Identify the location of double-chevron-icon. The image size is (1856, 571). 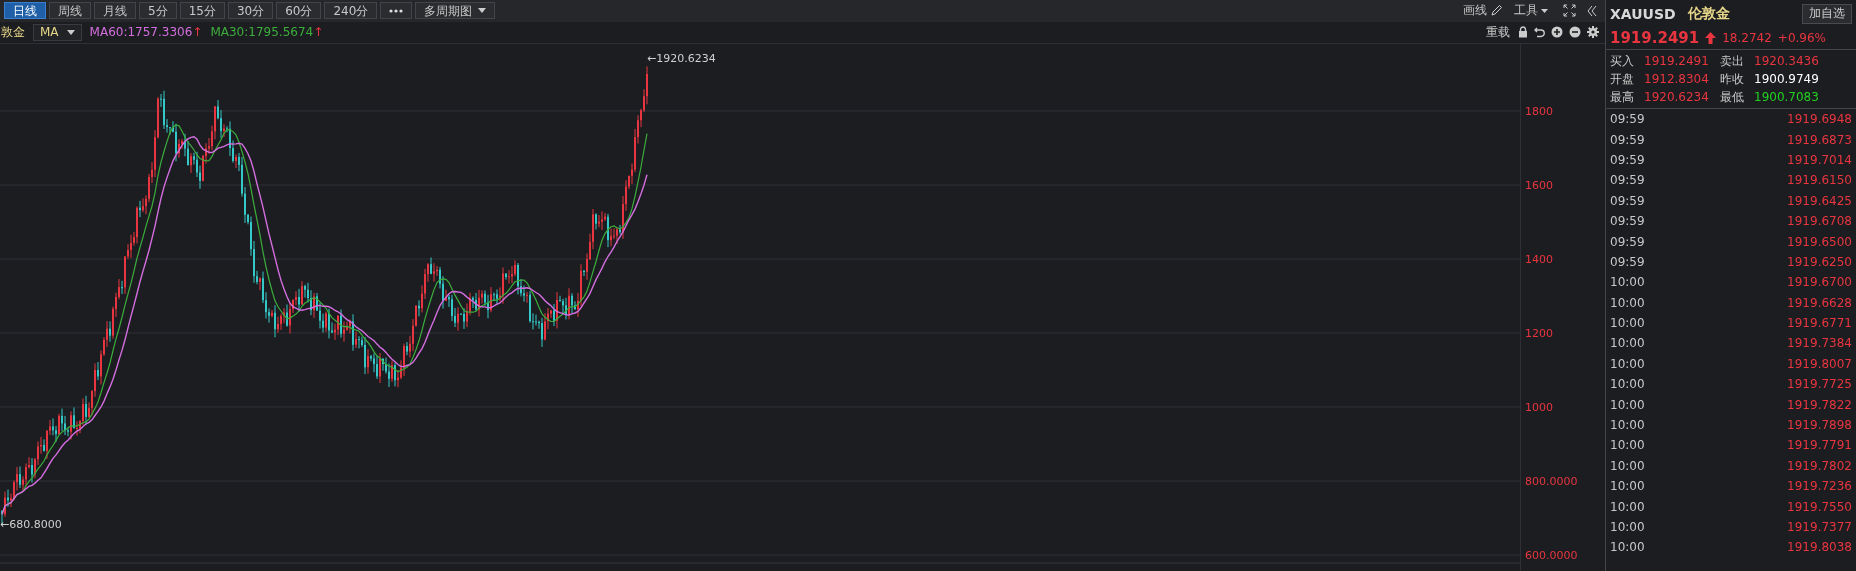
(1592, 10).